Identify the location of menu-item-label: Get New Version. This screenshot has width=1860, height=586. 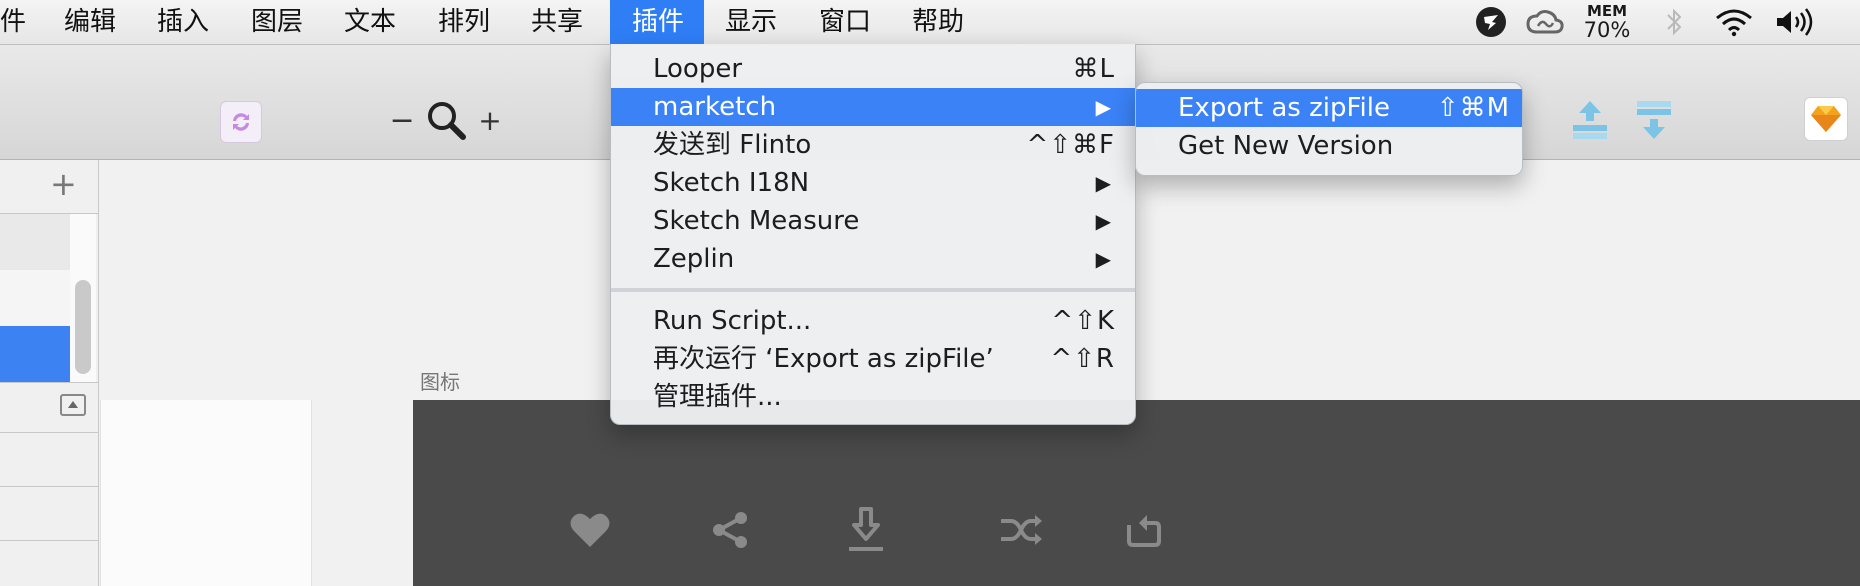
(1286, 146).